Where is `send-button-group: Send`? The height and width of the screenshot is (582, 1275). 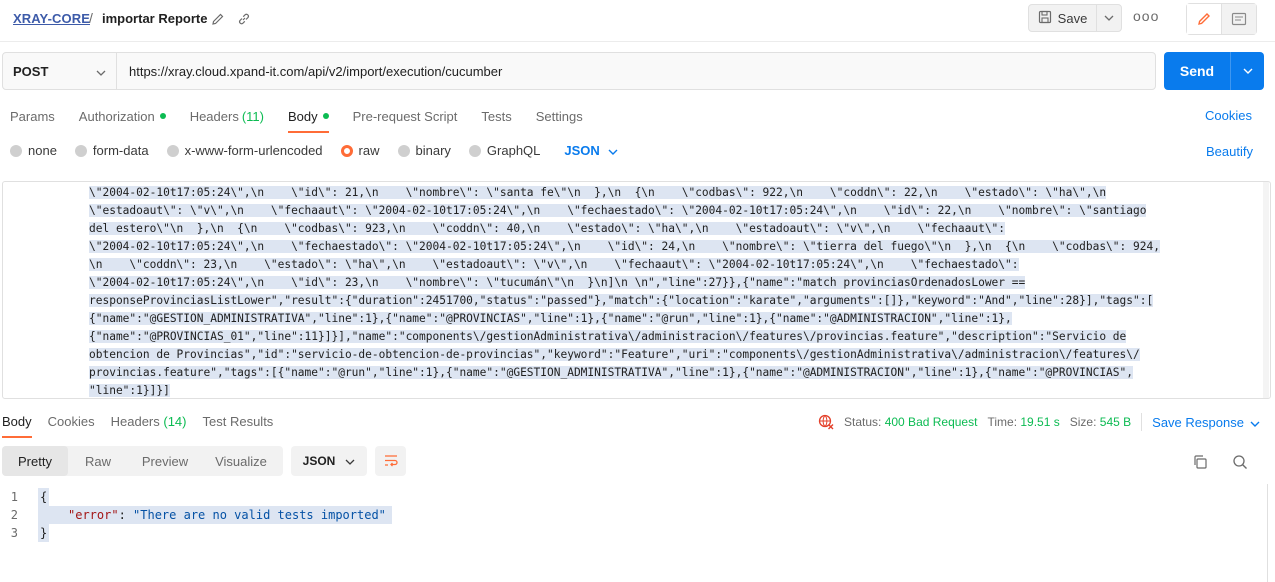
send-button-group: Send is located at coordinates (1214, 71).